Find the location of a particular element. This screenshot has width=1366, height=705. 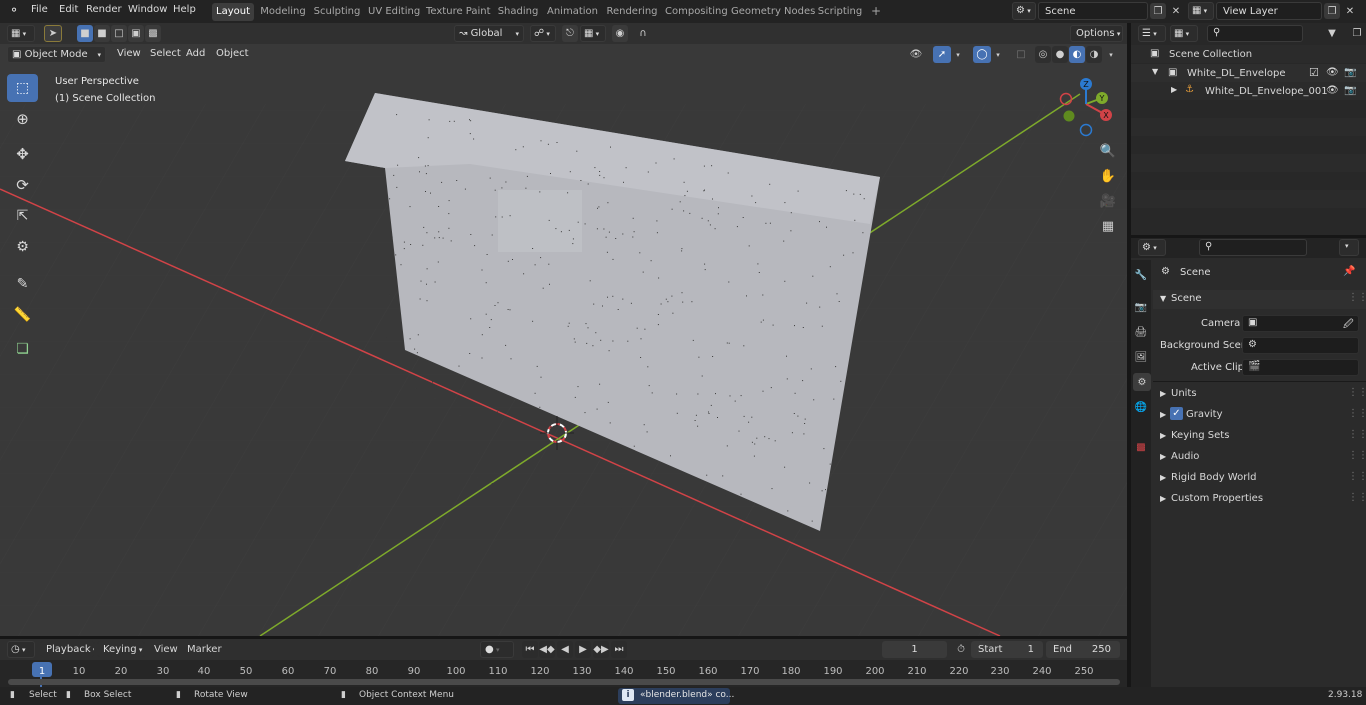

end-frame-field: End 250 is located at coordinates (1083, 649).